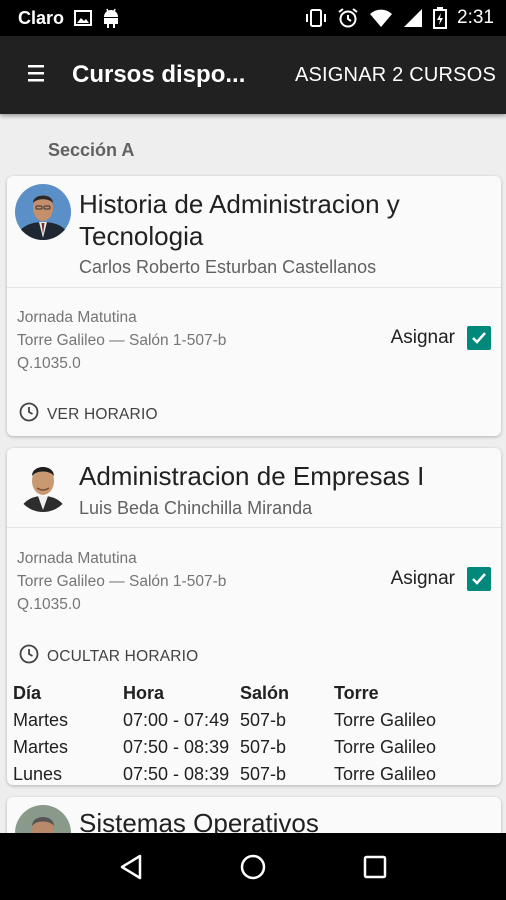  I want to click on course-title: Historia de Administracion y Tecnologia, so click(239, 220).